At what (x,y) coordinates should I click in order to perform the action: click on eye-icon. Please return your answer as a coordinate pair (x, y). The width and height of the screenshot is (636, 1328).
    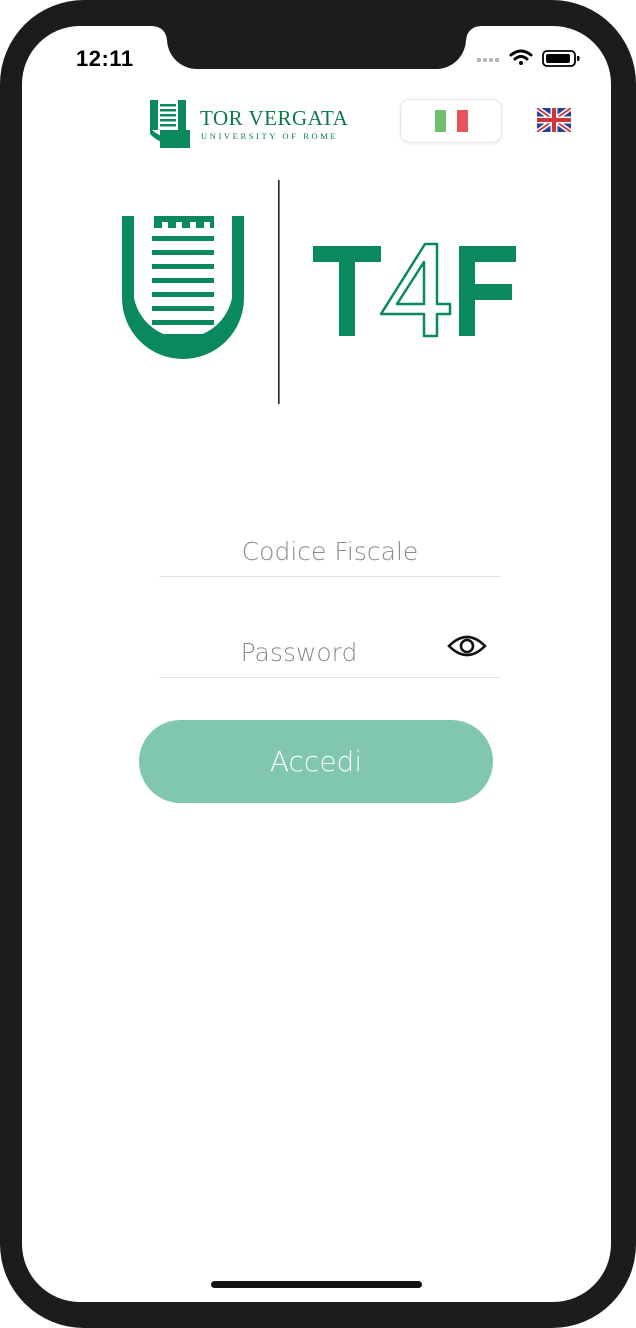
    Looking at the image, I should click on (467, 646).